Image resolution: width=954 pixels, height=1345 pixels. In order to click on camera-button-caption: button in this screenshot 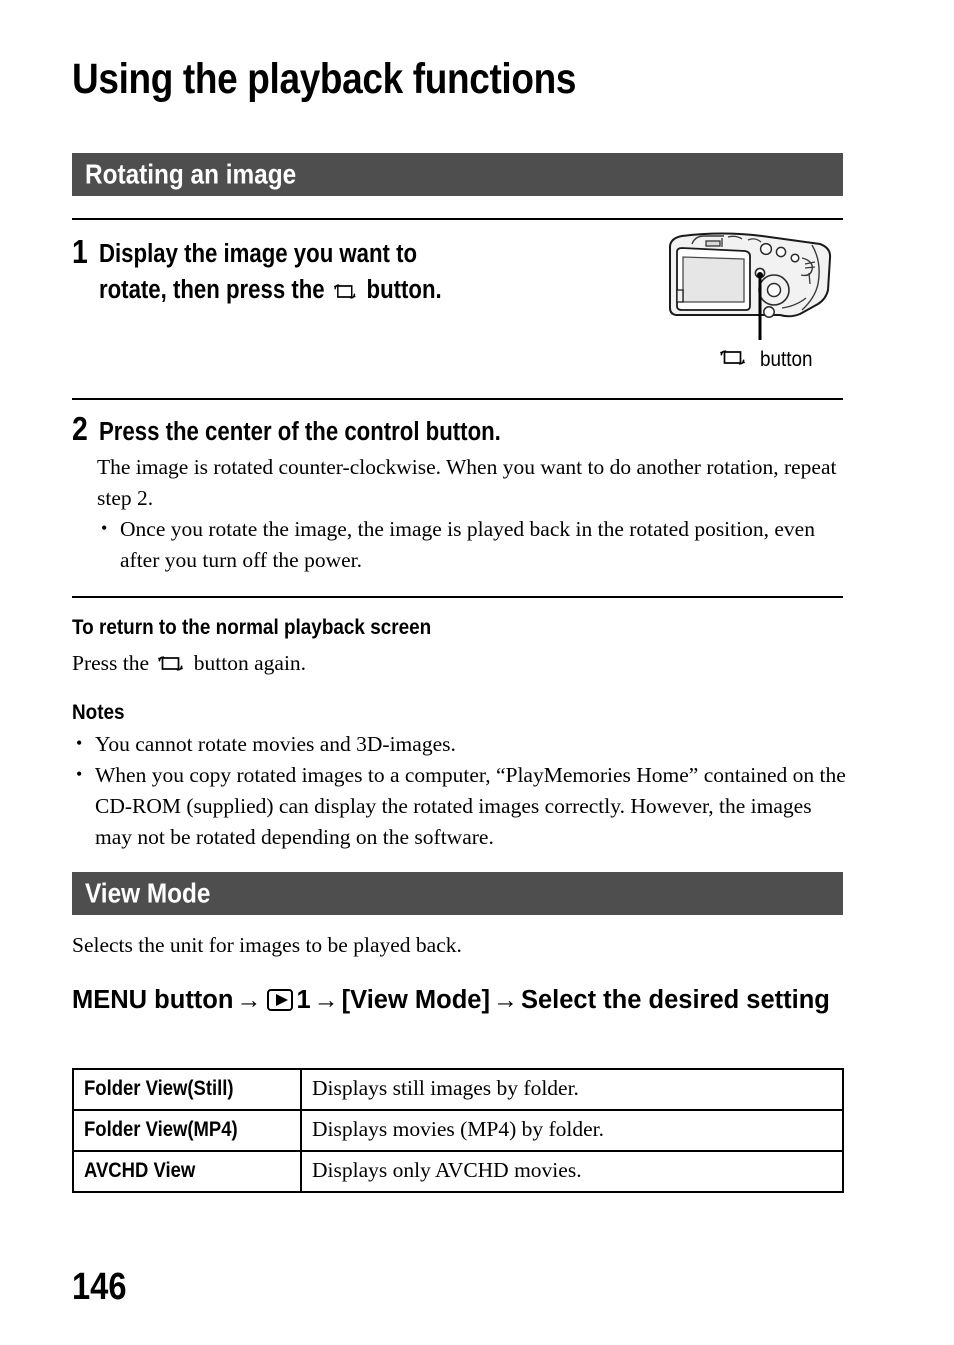, I will do `click(767, 359)`.